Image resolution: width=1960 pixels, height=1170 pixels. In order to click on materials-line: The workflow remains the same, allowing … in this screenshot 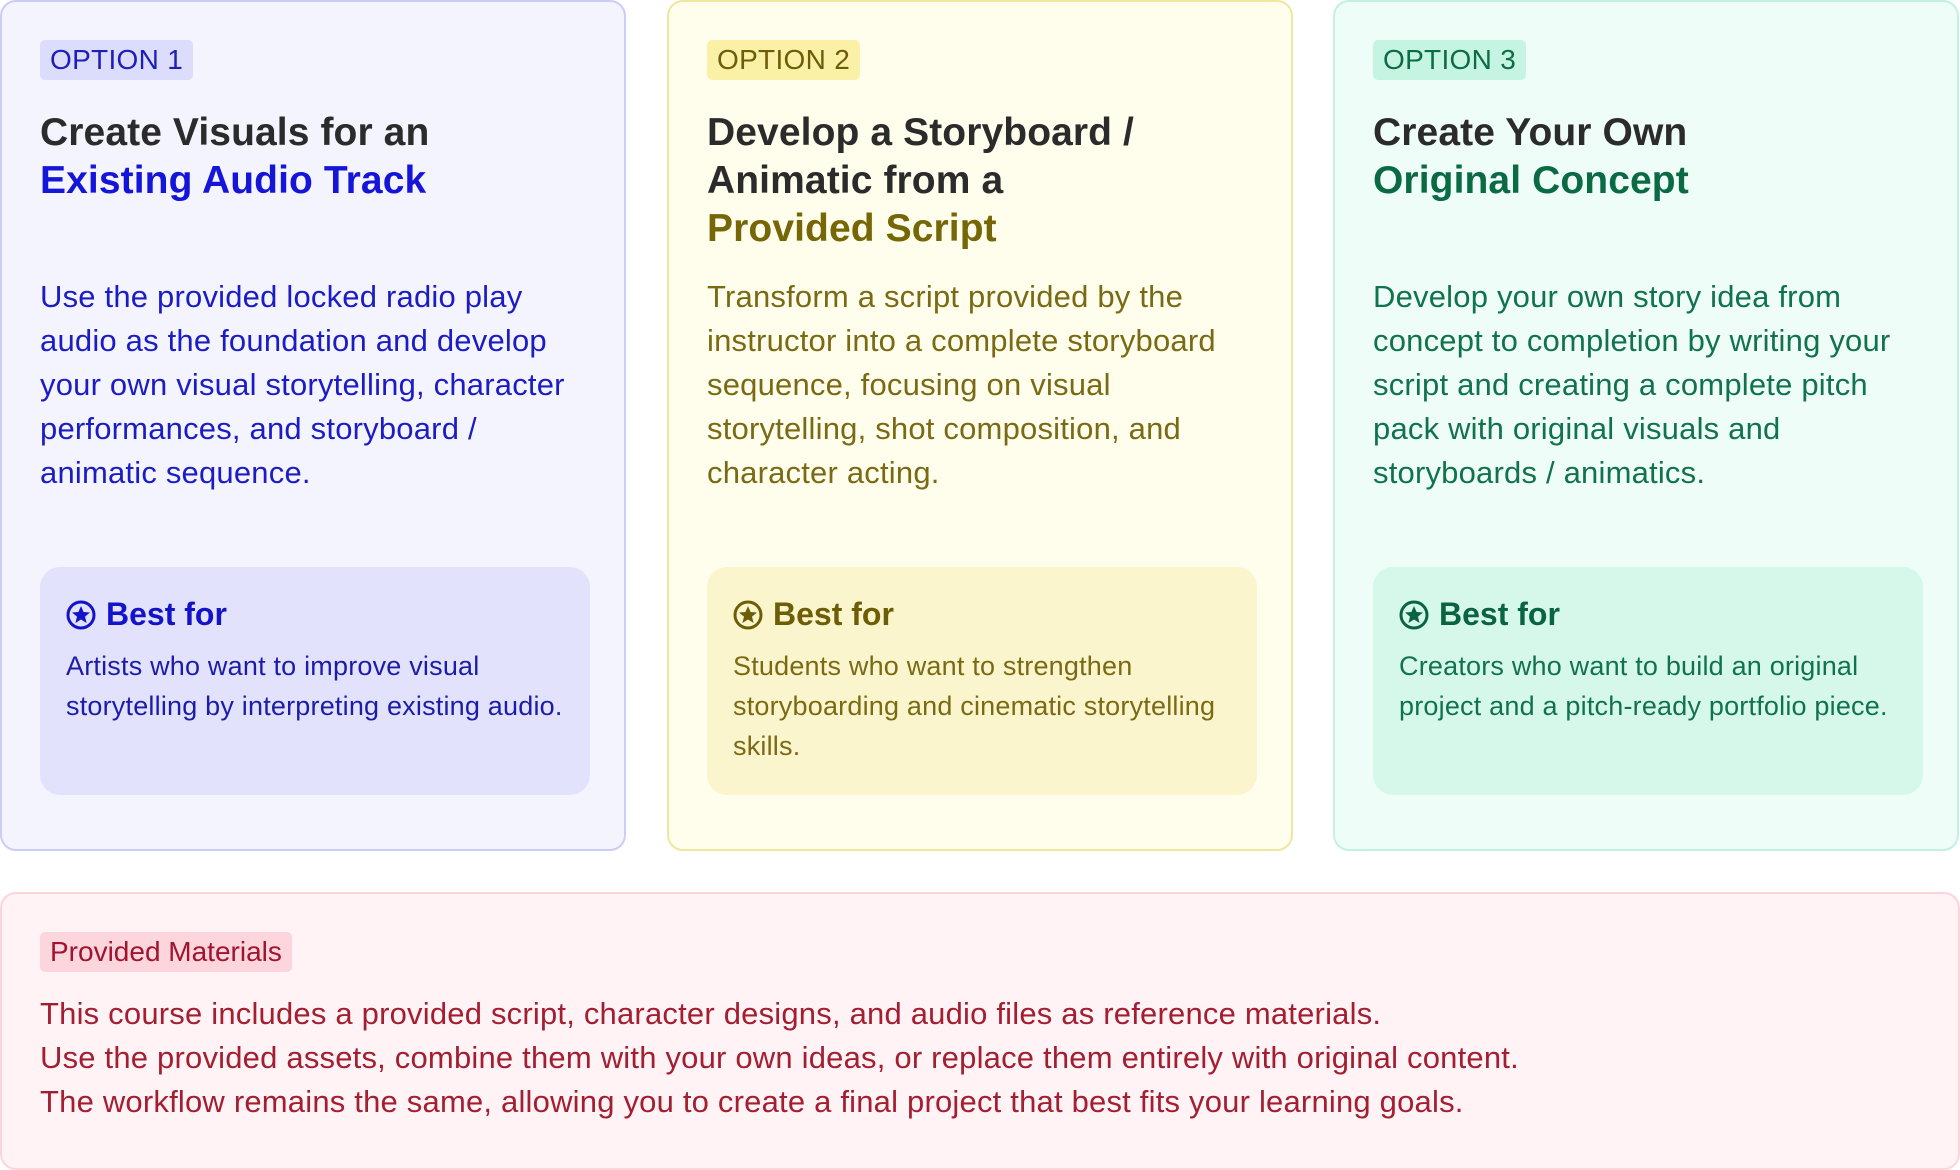, I will do `click(752, 1101)`.